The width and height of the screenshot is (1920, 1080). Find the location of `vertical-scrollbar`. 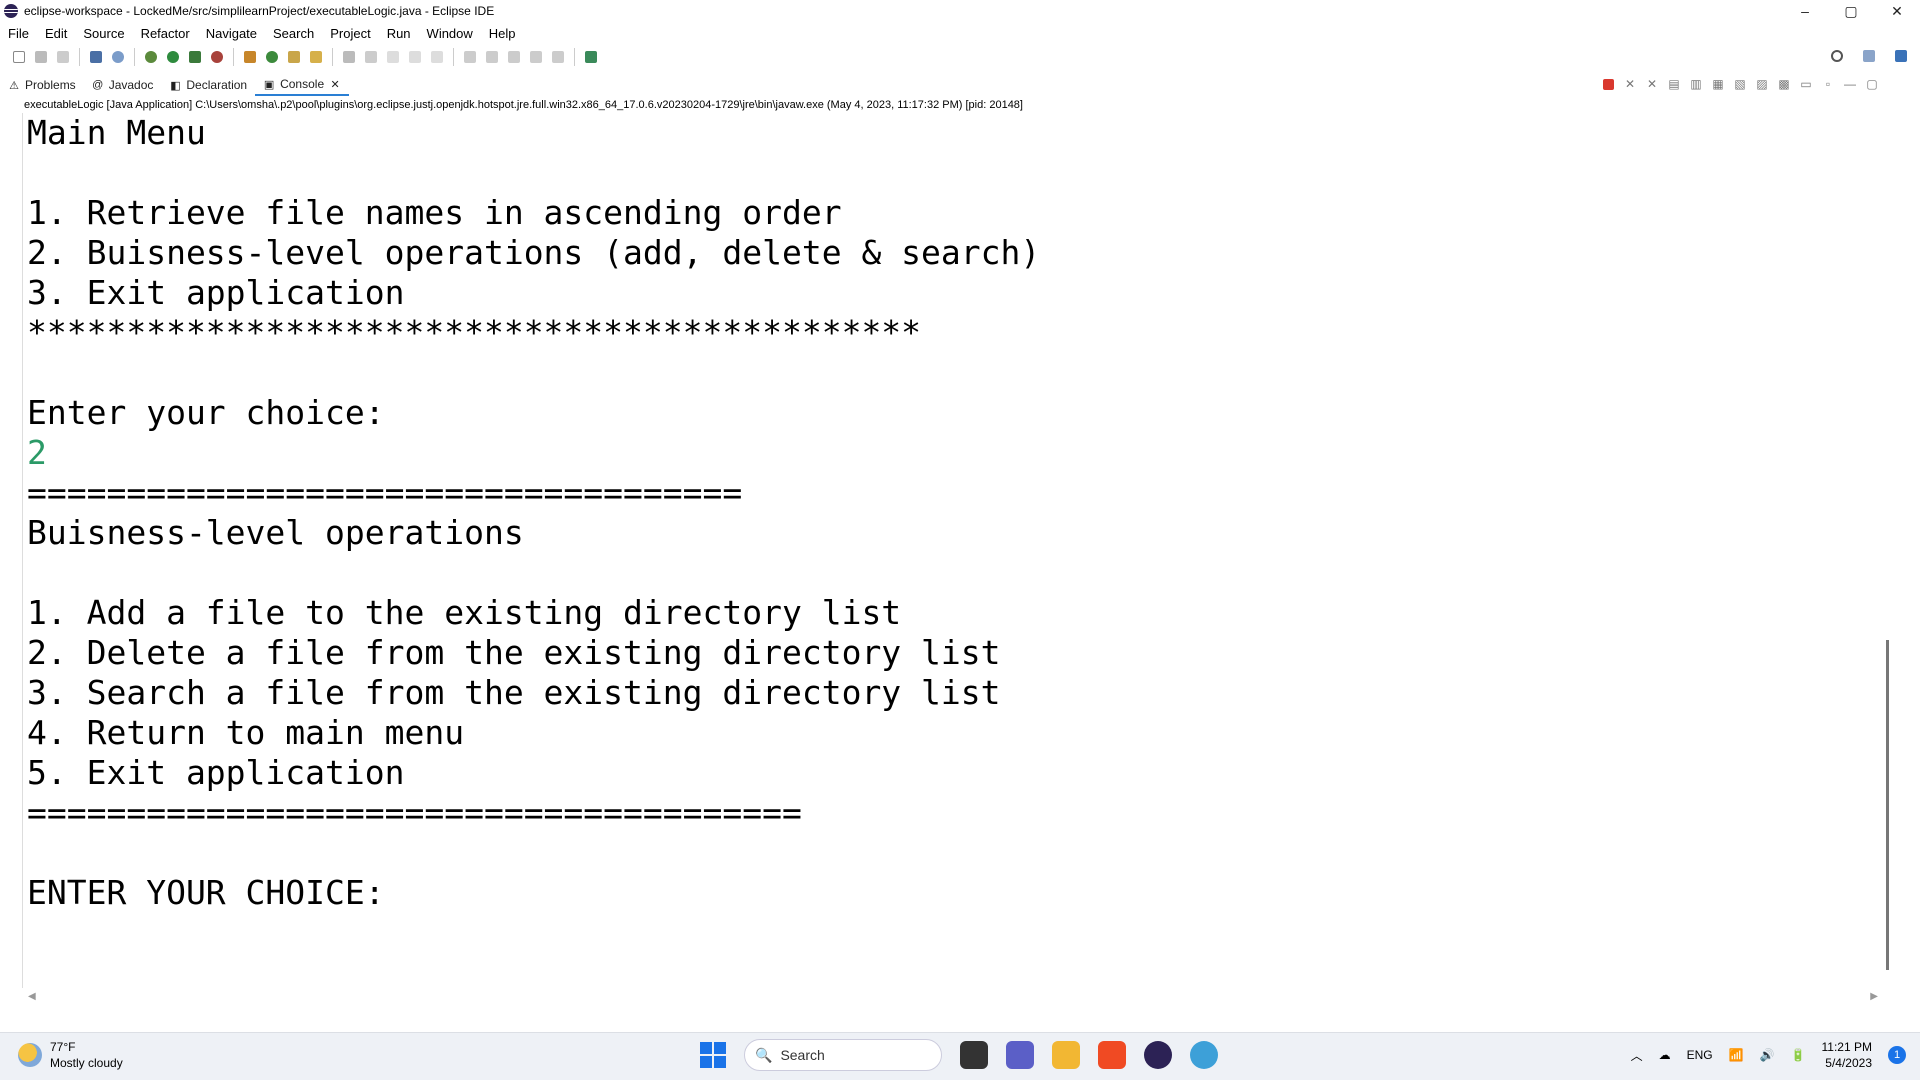

vertical-scrollbar is located at coordinates (1887, 805).